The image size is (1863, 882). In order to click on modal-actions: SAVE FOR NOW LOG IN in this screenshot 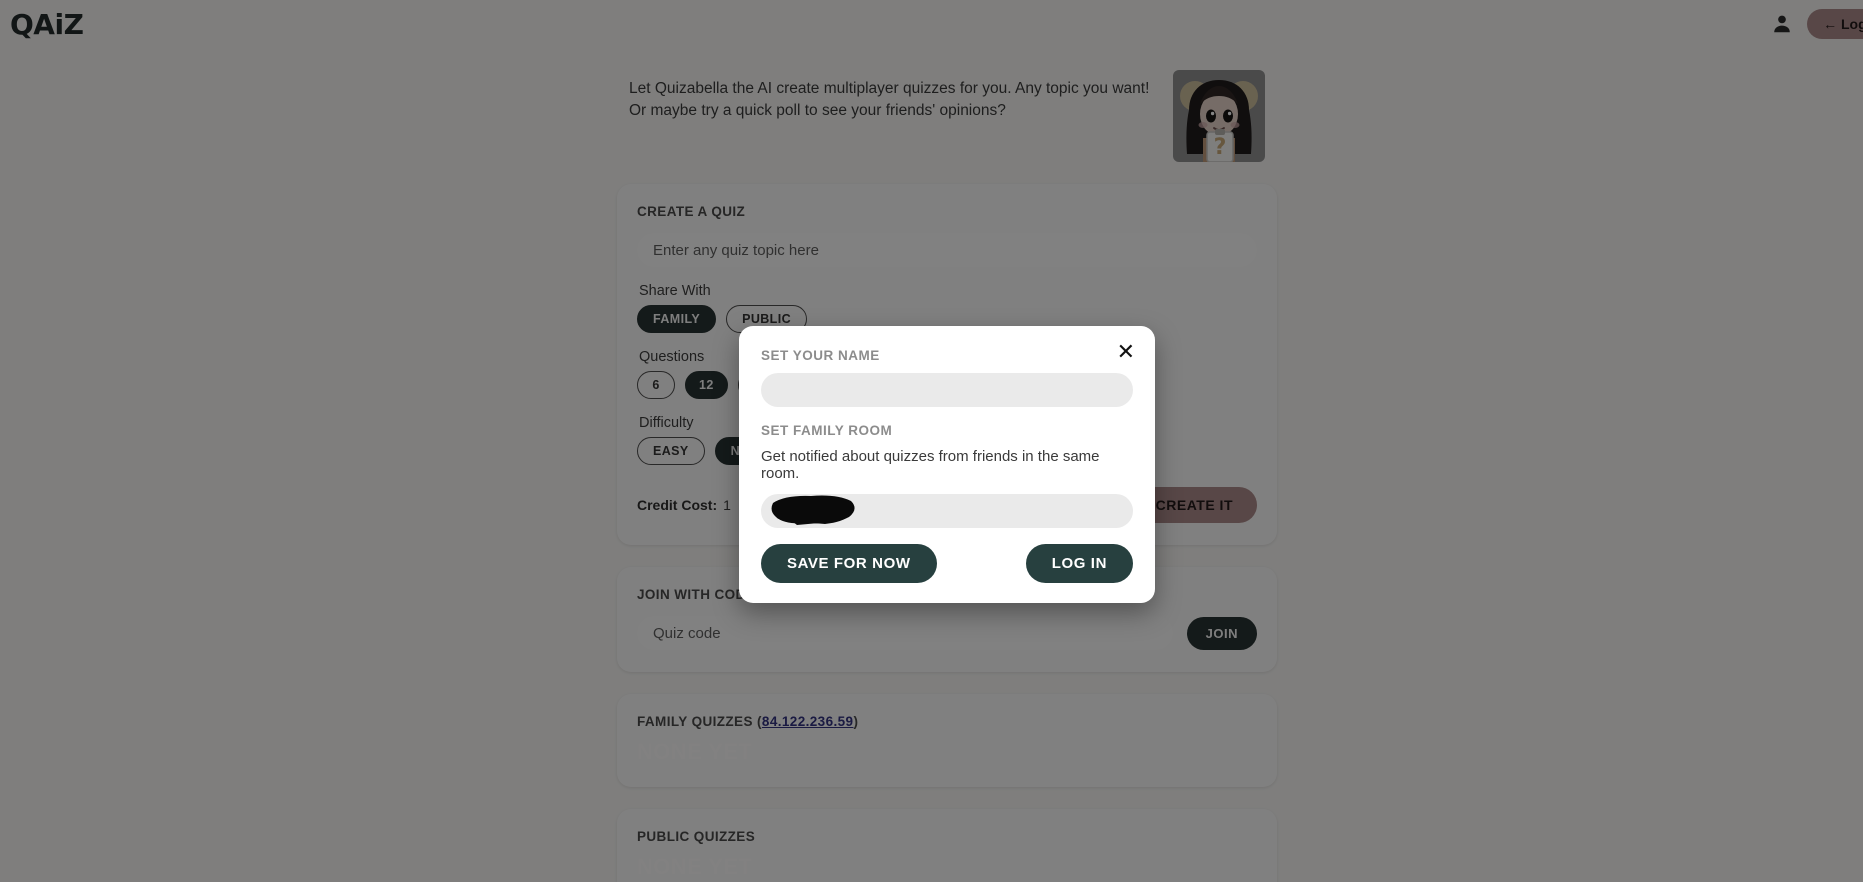, I will do `click(947, 563)`.